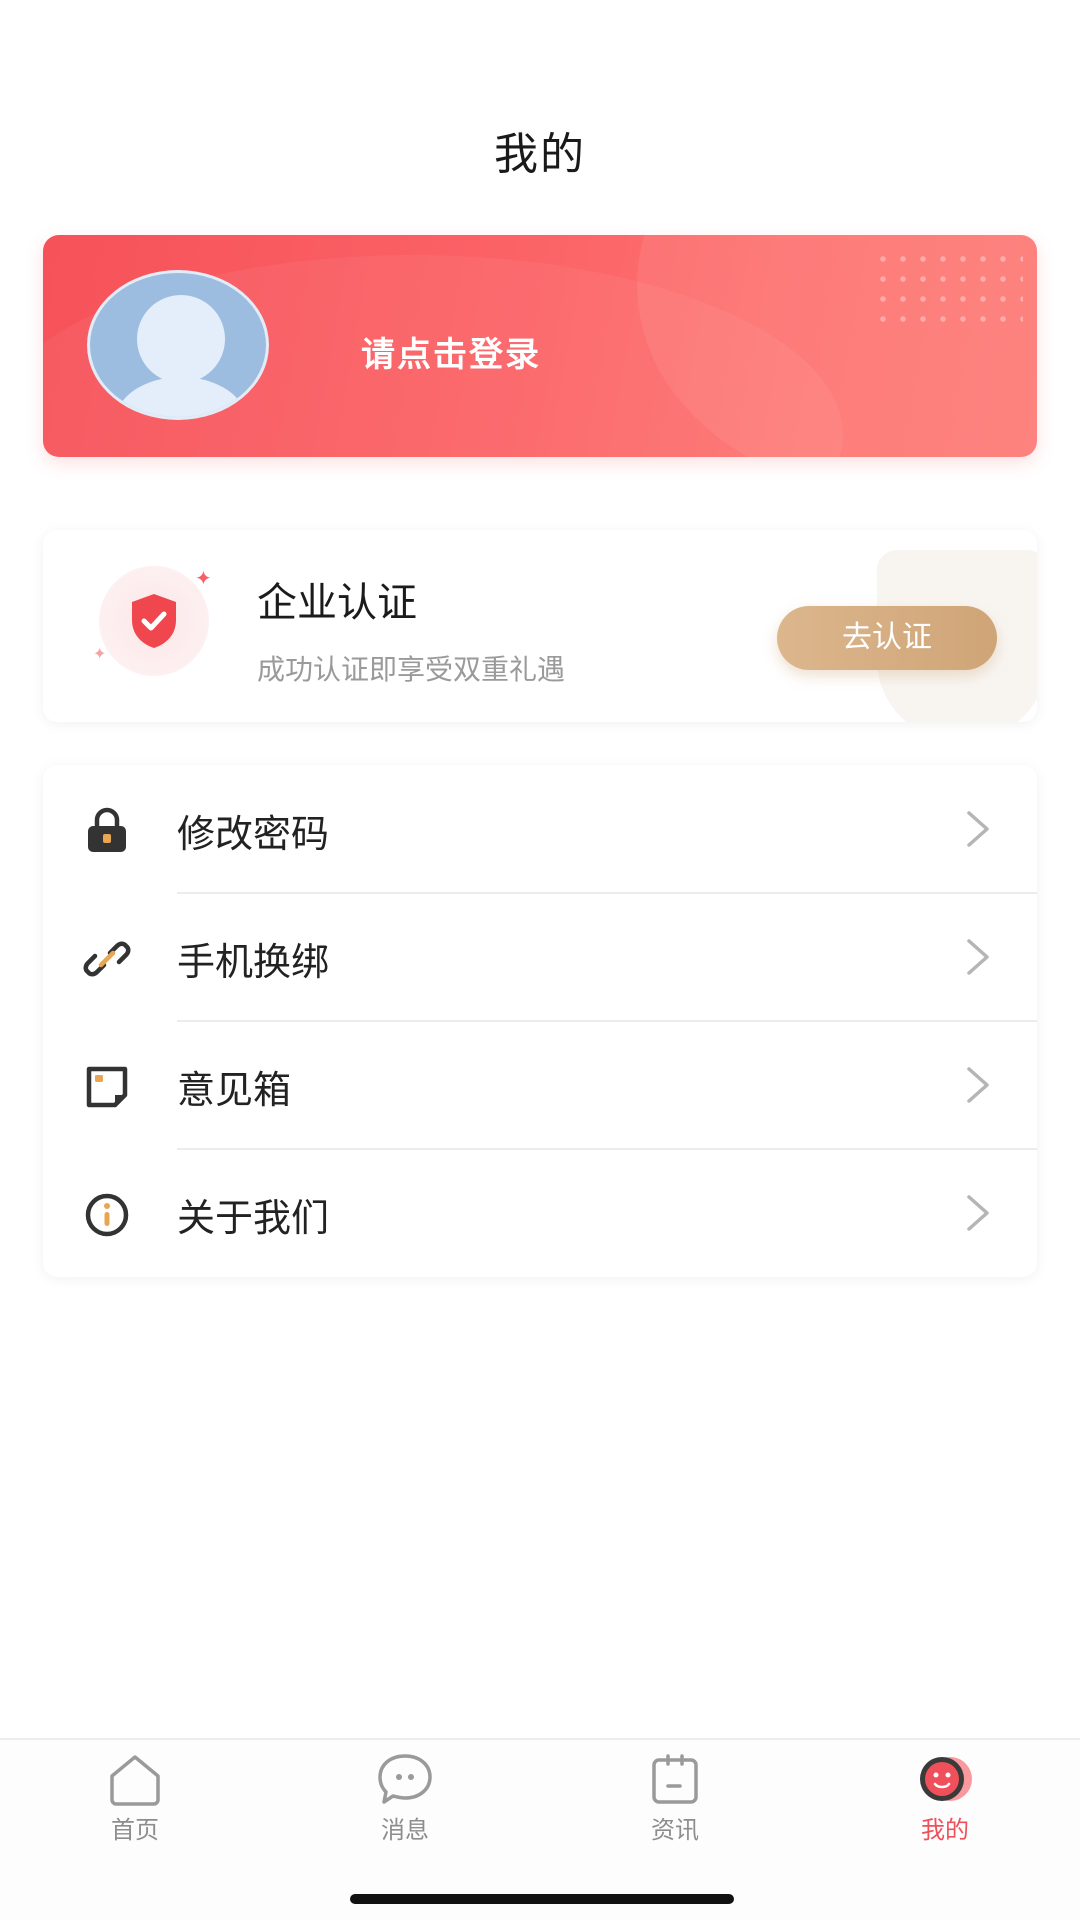  What do you see at coordinates (135, 1830) in the screenshot?
I see `tab-label: 首页` at bounding box center [135, 1830].